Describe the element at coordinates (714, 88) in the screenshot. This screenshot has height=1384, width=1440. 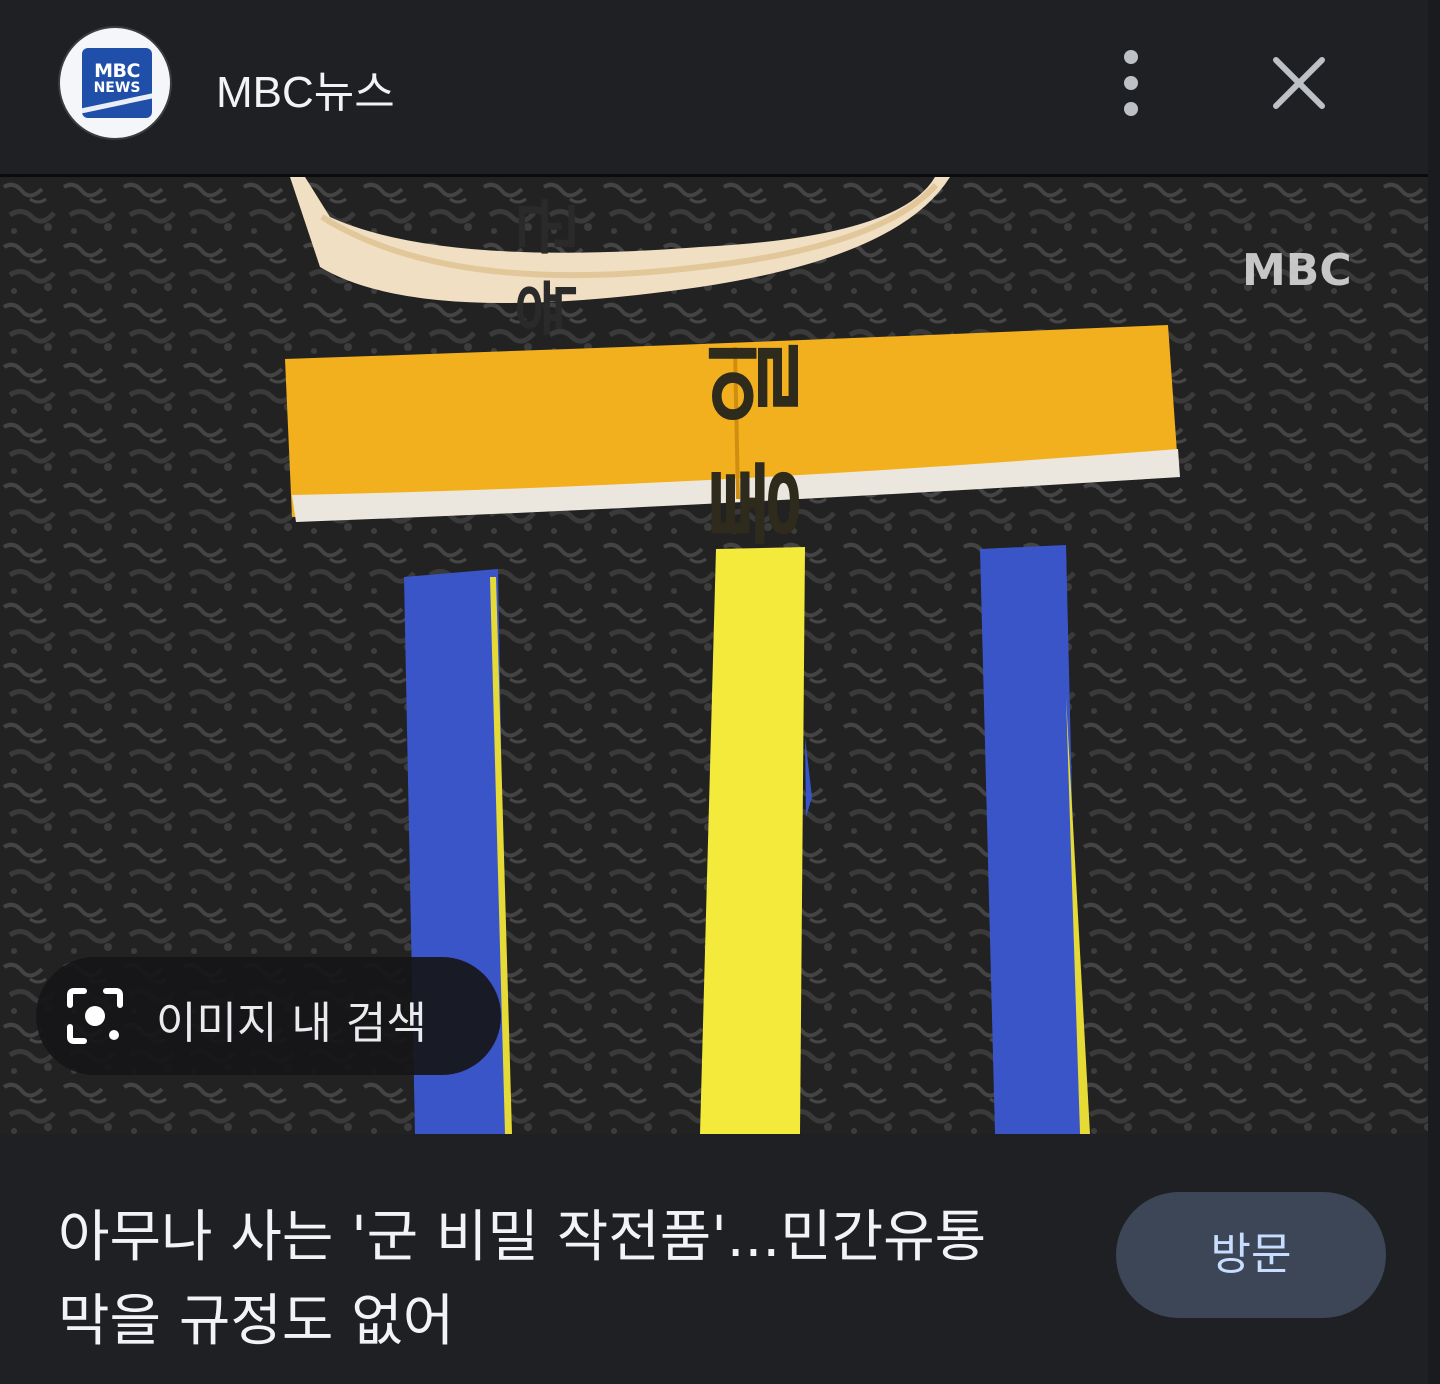
I see `header-bar: MBC NEWS MBC뉴스` at that location.